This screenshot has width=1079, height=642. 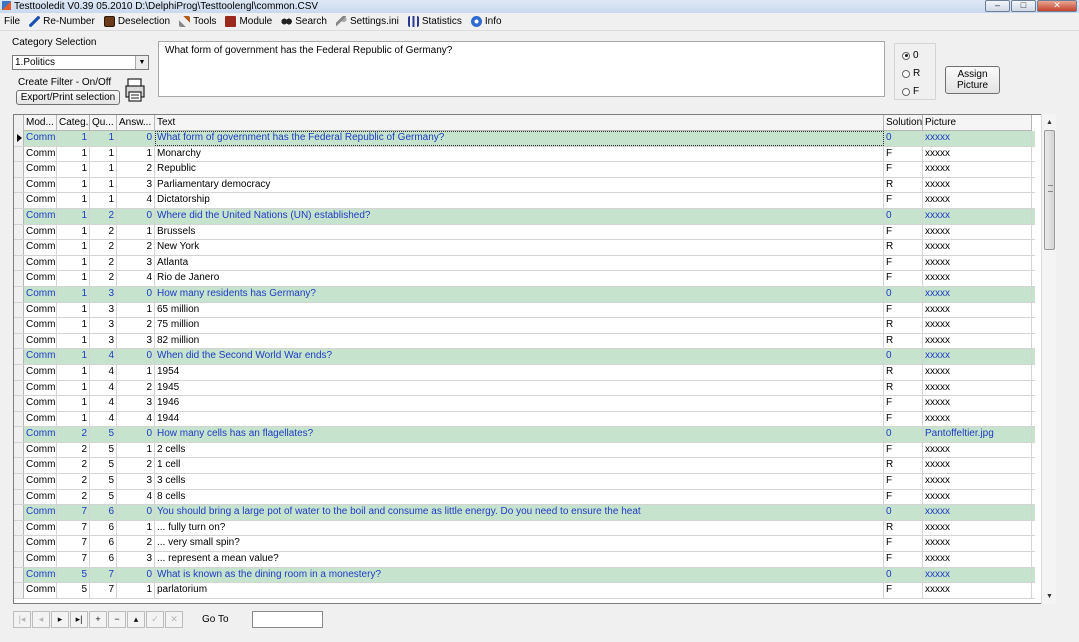 What do you see at coordinates (519, 544) in the screenshot?
I see `cell-text: ... very small spin?` at bounding box center [519, 544].